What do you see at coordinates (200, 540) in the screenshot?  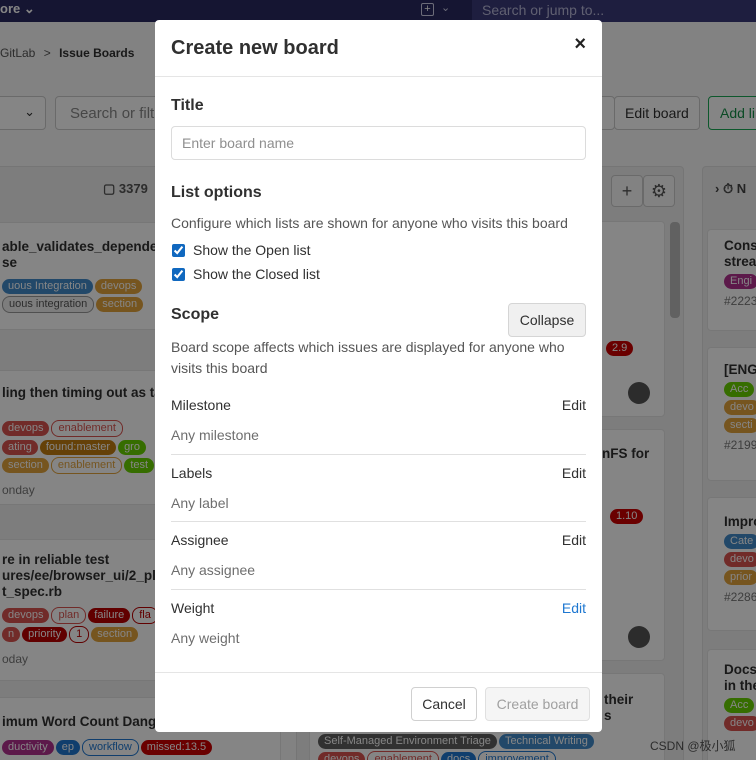 I see `scope-label: Assignee` at bounding box center [200, 540].